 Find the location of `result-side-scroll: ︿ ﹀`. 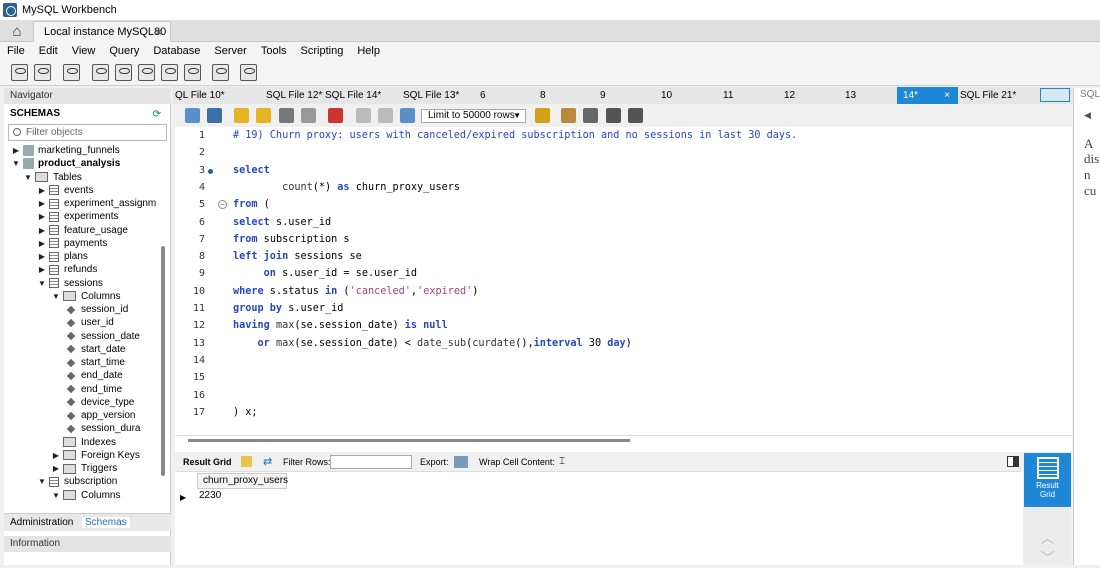

result-side-scroll: ︿ ﹀ is located at coordinates (1047, 538).